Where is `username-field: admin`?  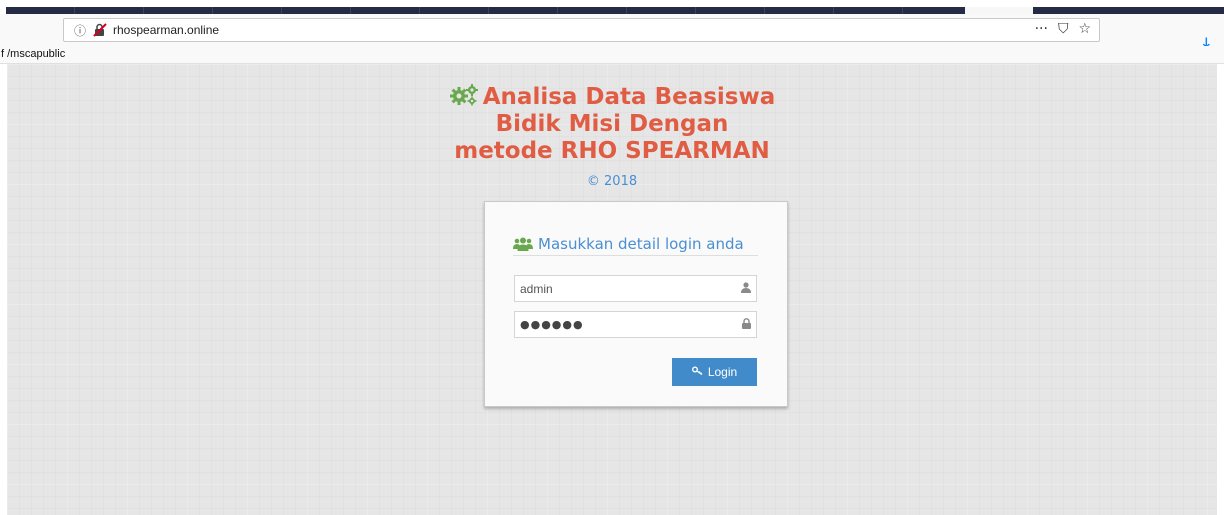
username-field: admin is located at coordinates (635, 288).